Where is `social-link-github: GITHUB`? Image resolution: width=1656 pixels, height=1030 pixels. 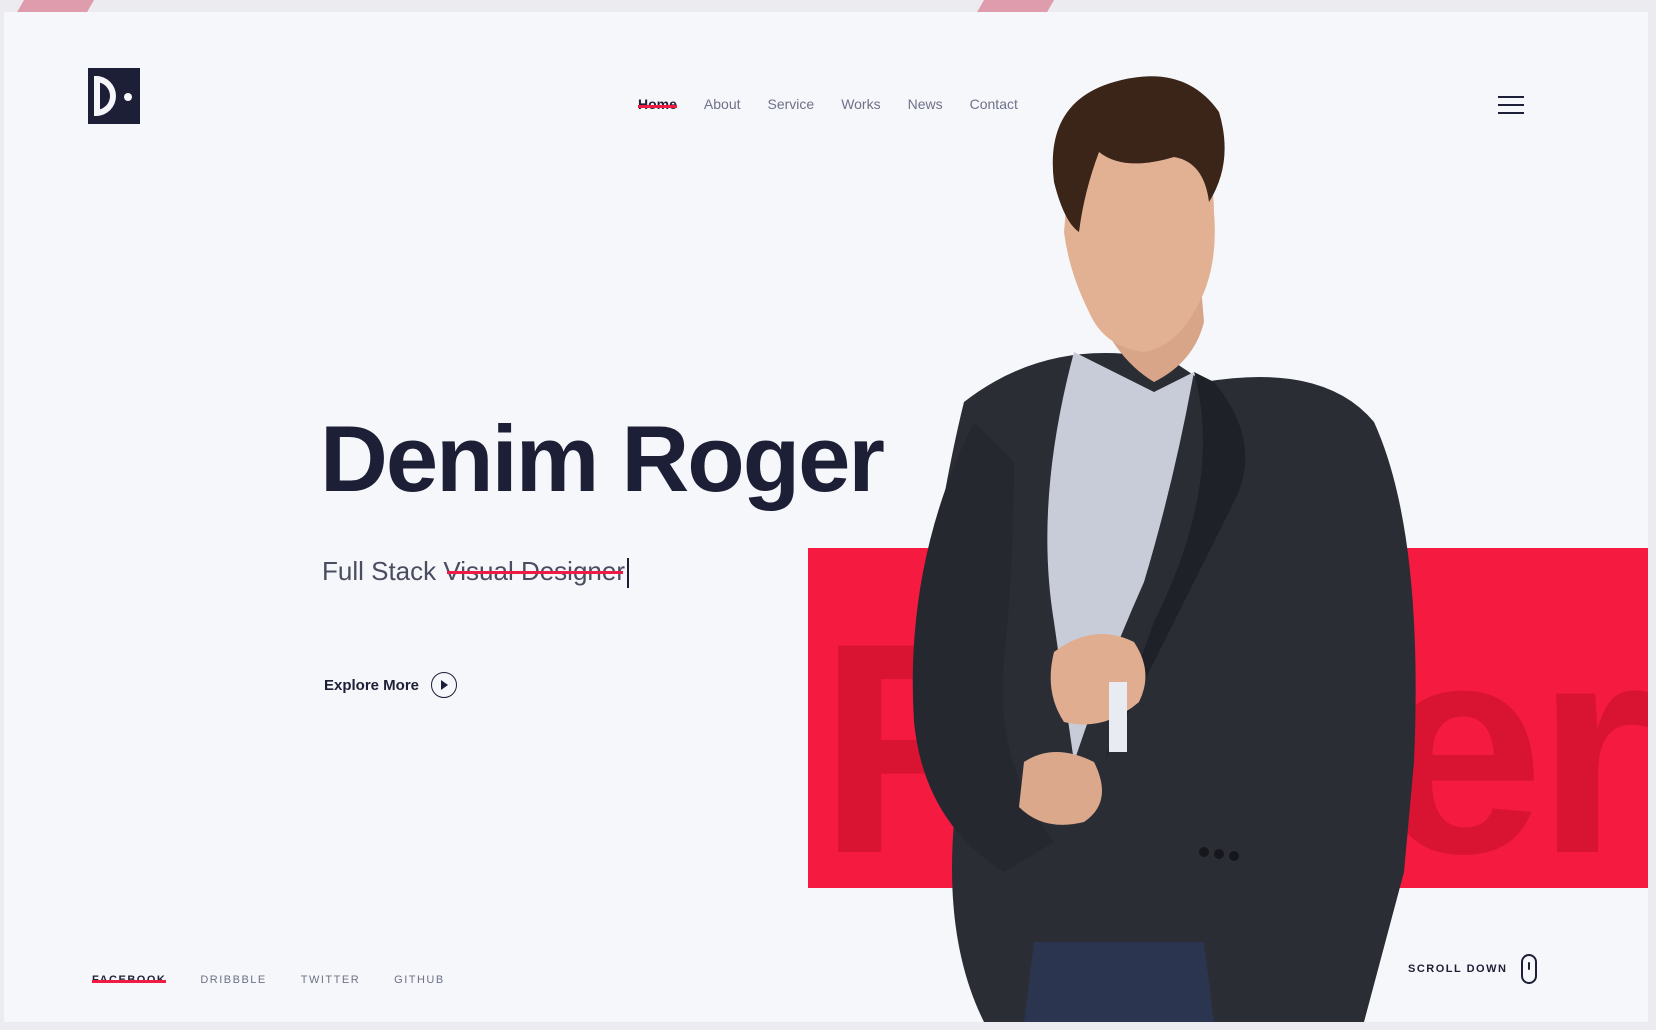 social-link-github: GITHUB is located at coordinates (419, 980).